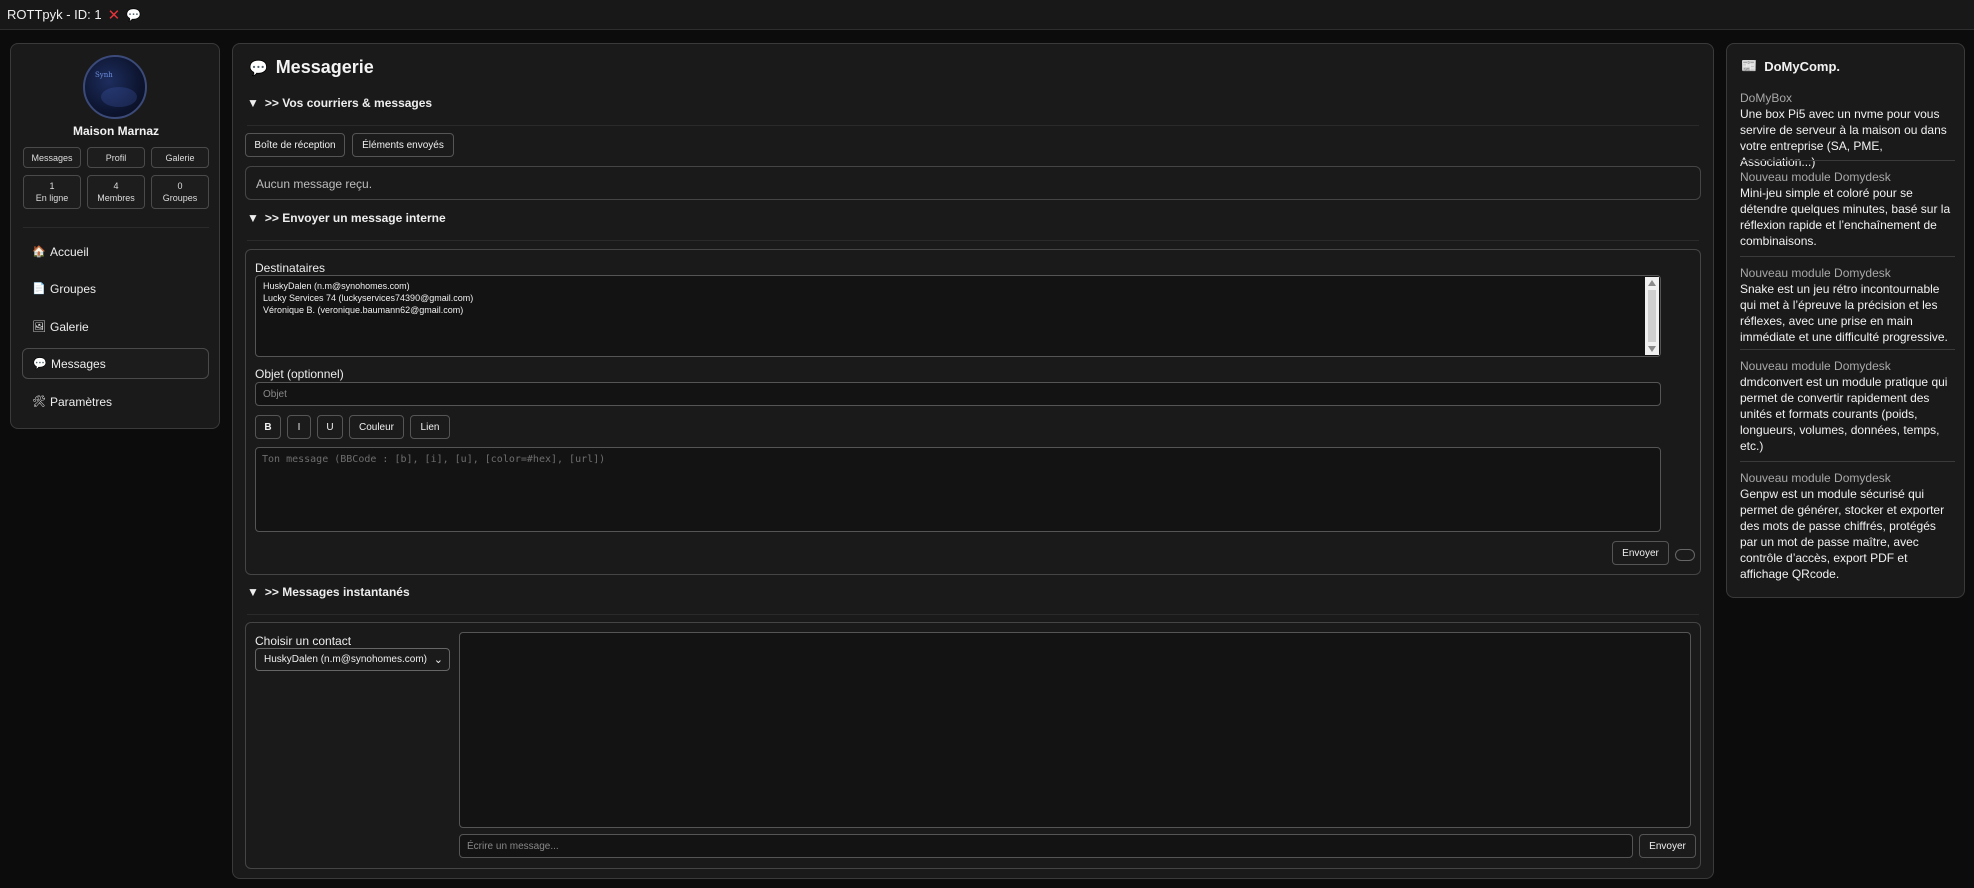  I want to click on underline-button: U, so click(330, 427).